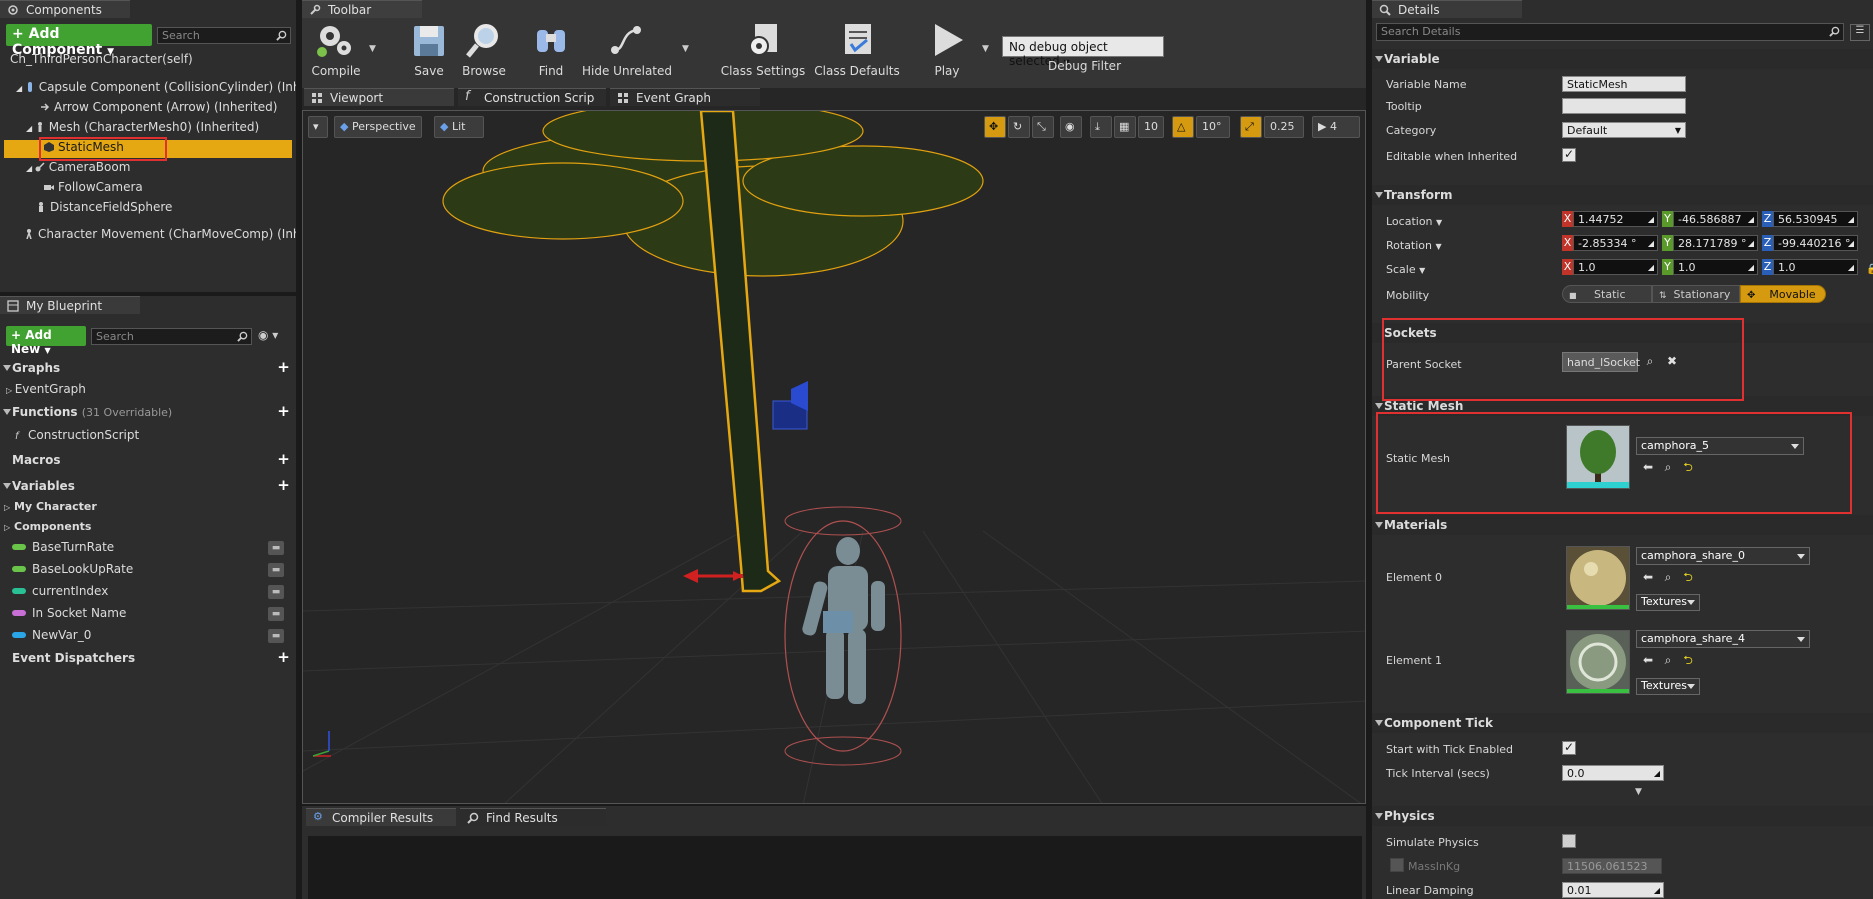 This screenshot has height=899, width=1873. I want to click on debug-object-select: No debug object selected ▼, so click(1083, 52).